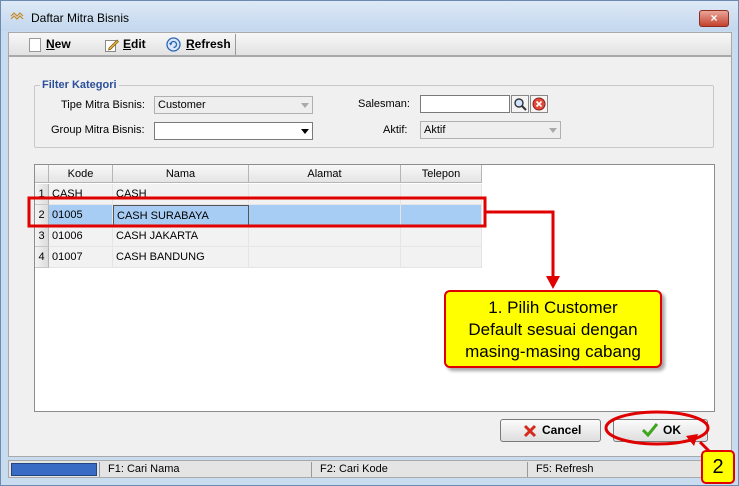 The width and height of the screenshot is (739, 486). I want to click on ok-label-accel: O, so click(668, 430).